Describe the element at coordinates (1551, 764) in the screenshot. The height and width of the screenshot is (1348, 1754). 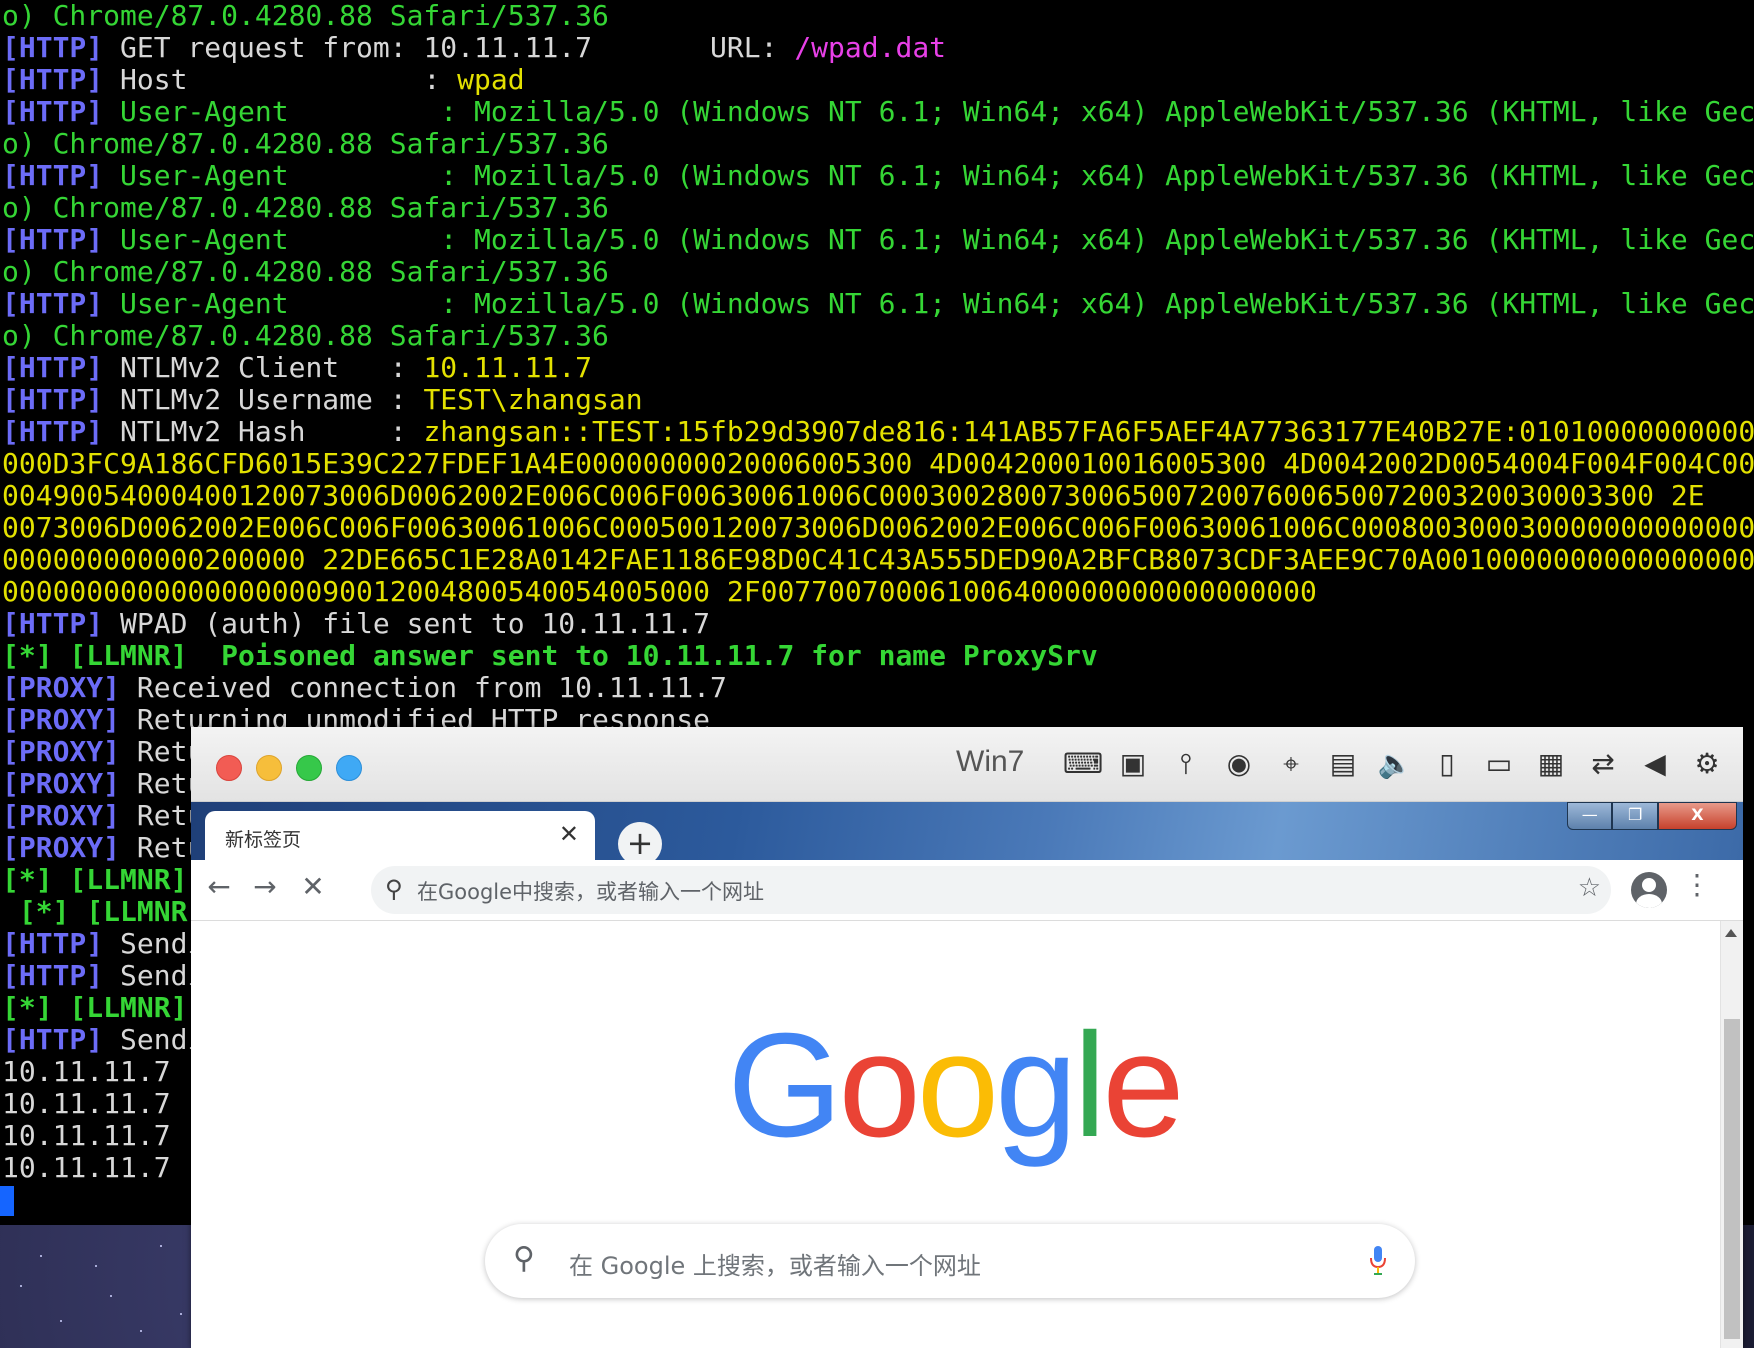
I see `terminal-icon: ▦` at that location.